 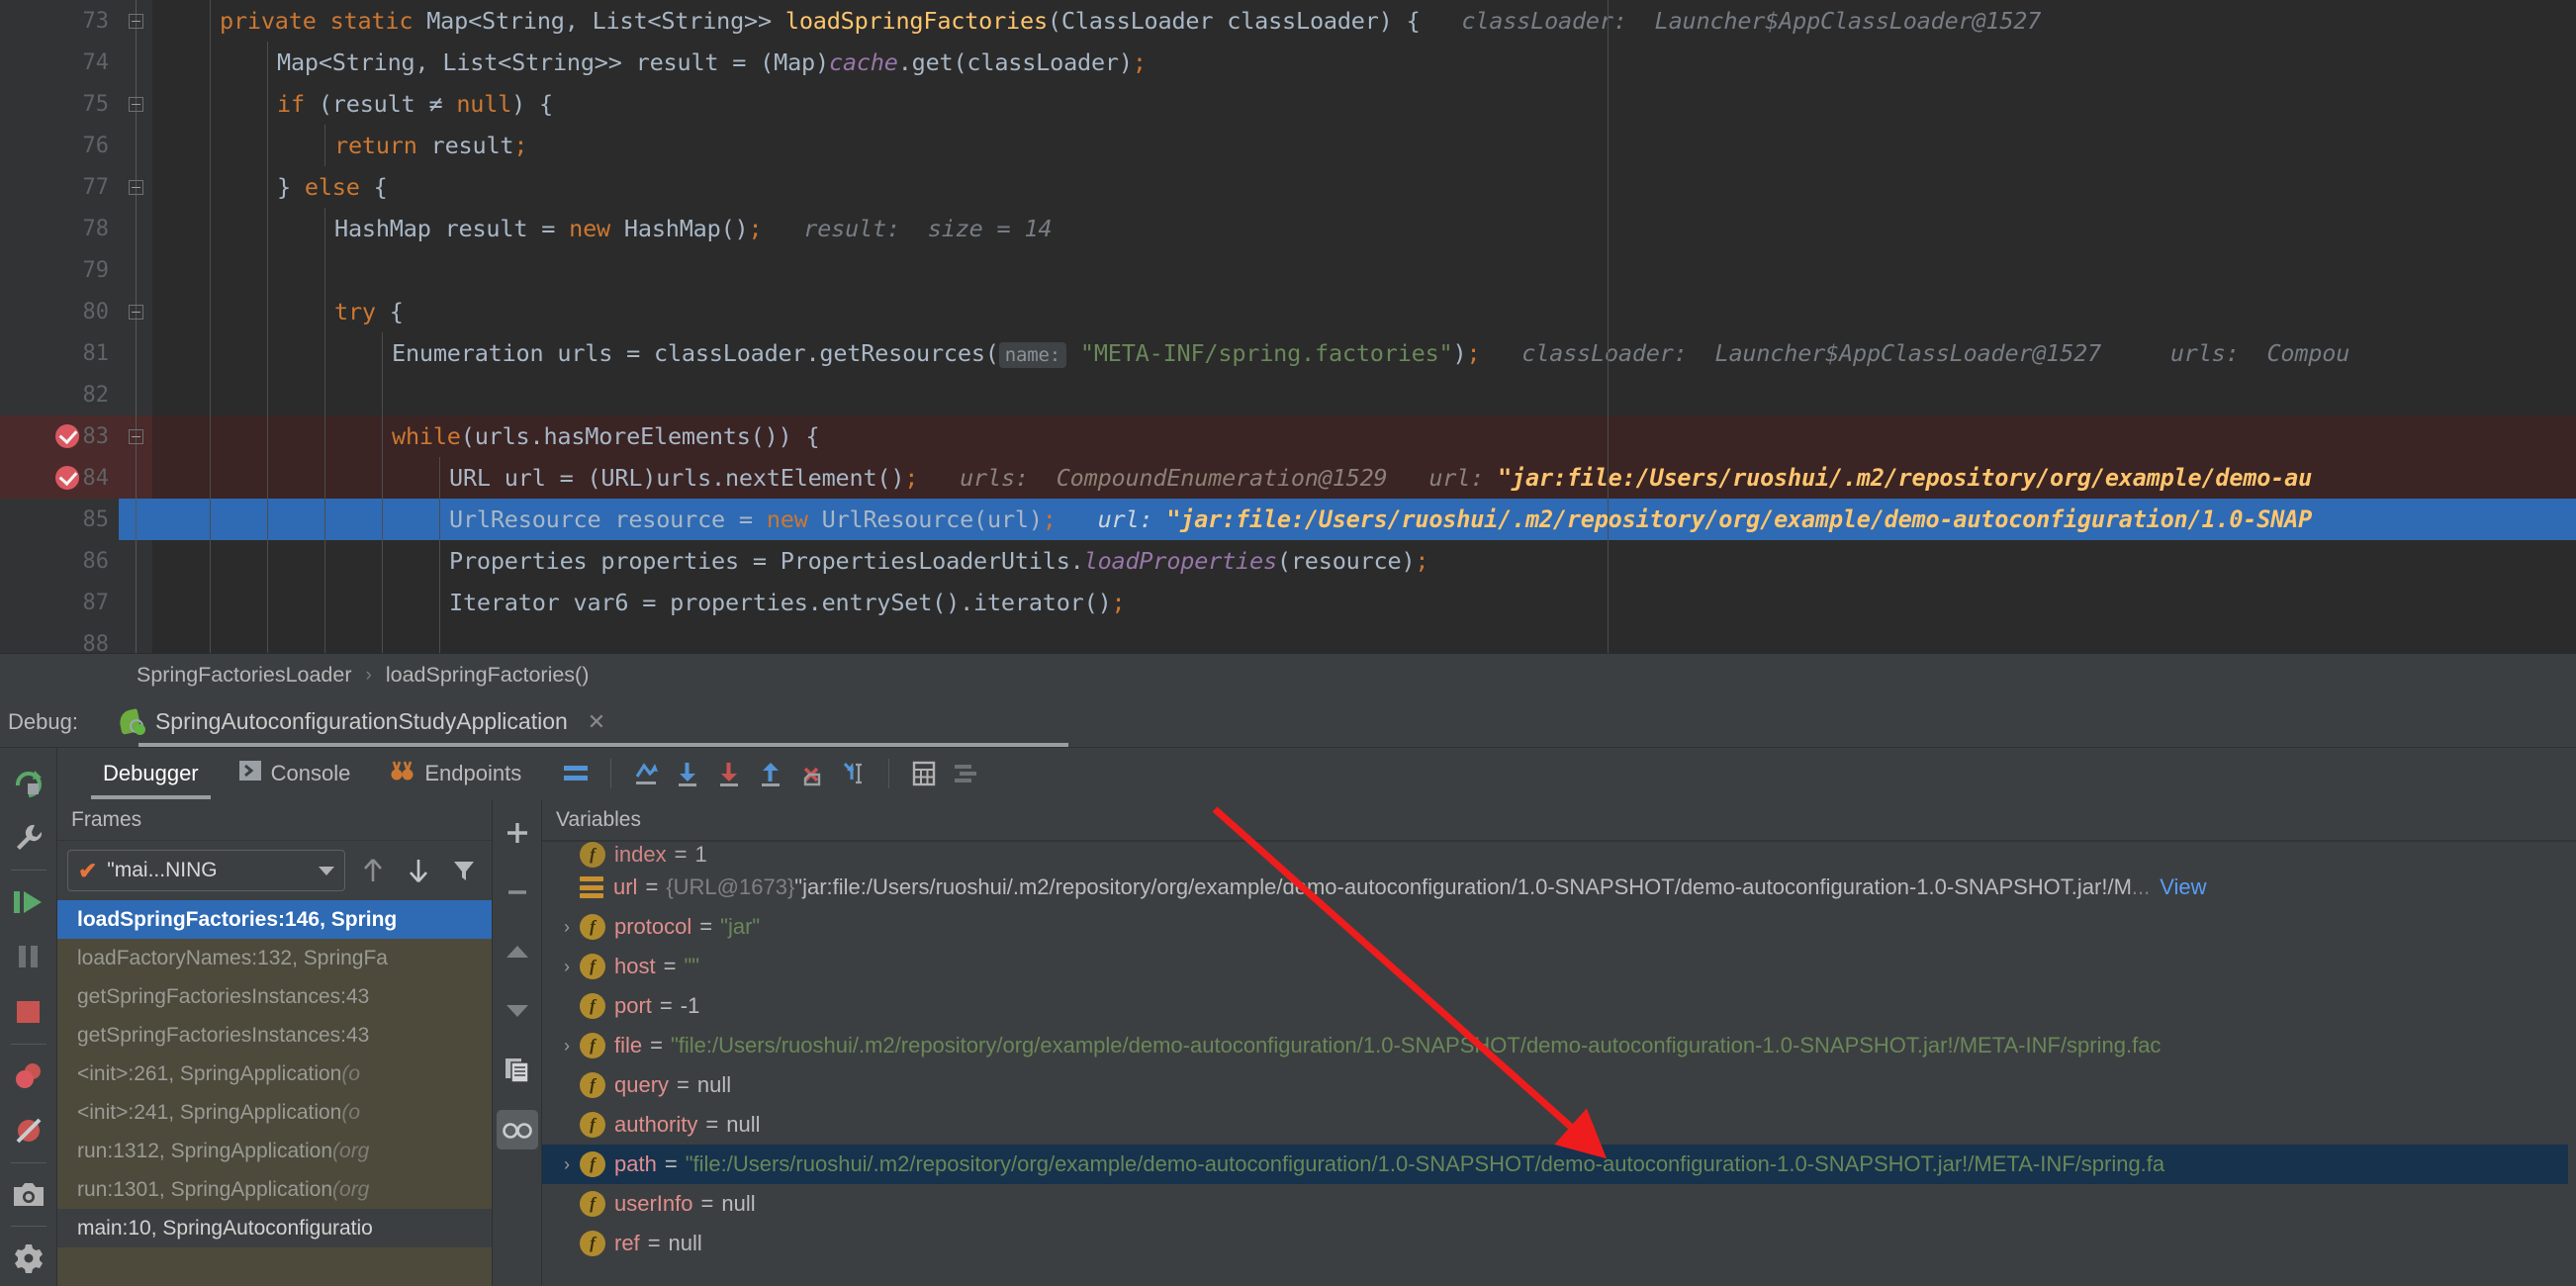 I want to click on run-to-cursor-icon, so click(x=853, y=773).